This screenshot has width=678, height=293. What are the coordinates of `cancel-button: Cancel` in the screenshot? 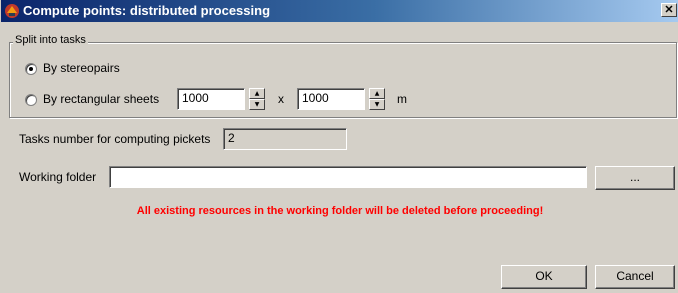 It's located at (635, 277).